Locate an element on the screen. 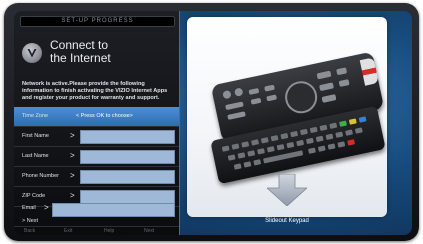  time-zone-value: < Press OK to choose> is located at coordinates (104, 116).